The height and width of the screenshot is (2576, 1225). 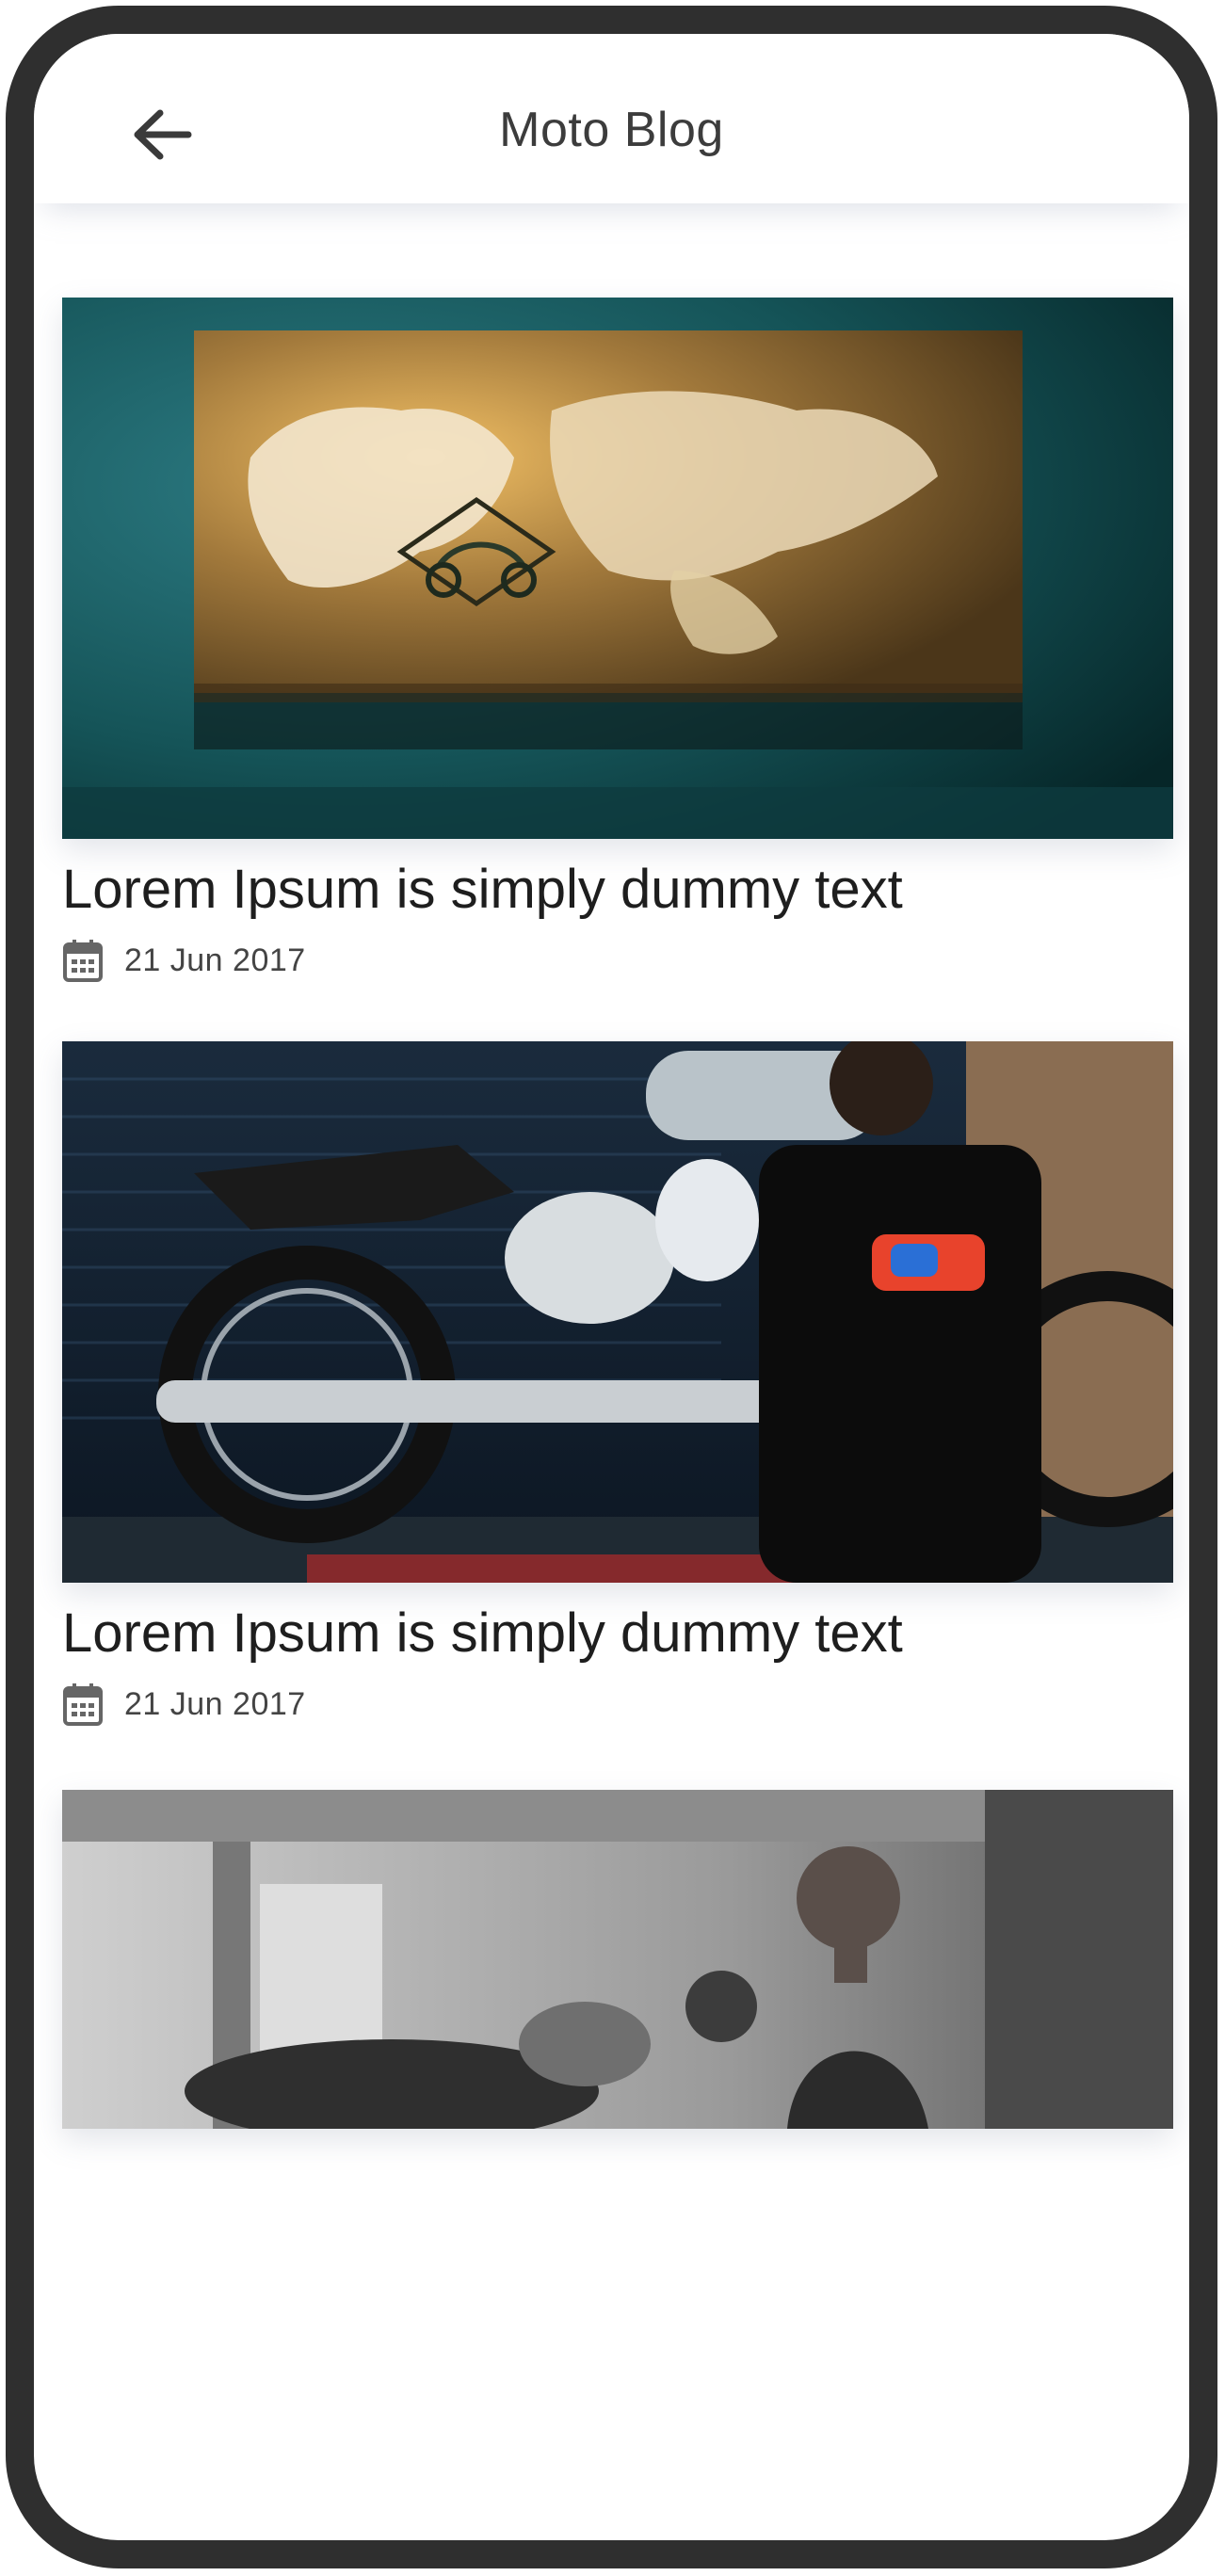 What do you see at coordinates (612, 130) in the screenshot?
I see `page-title: Moto Blog` at bounding box center [612, 130].